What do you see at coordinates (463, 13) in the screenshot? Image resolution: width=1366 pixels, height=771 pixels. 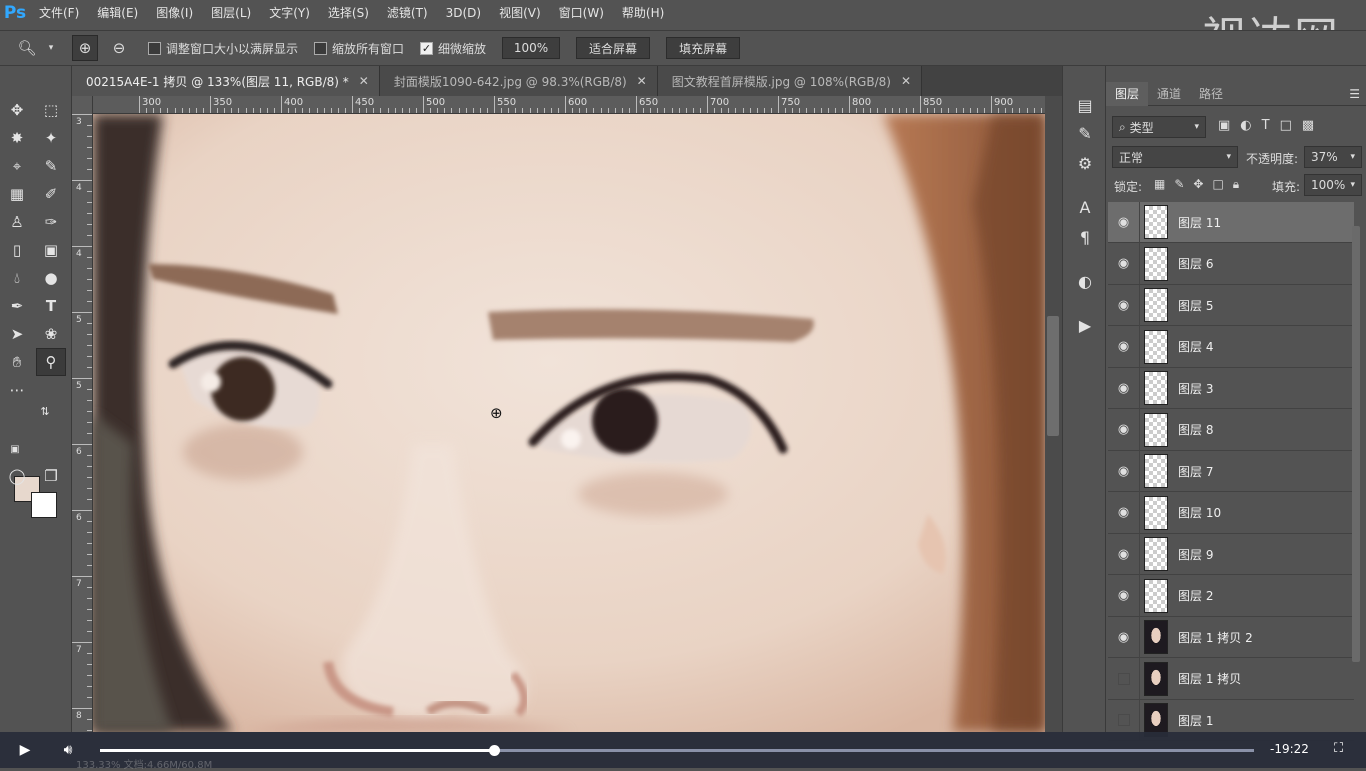 I see `menu-3d: 3D(D)` at bounding box center [463, 13].